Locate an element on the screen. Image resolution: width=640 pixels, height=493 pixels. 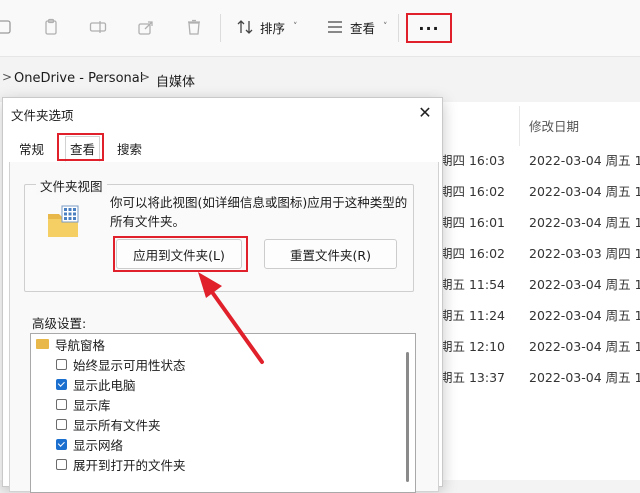
more-icon: ··· is located at coordinates (429, 28).